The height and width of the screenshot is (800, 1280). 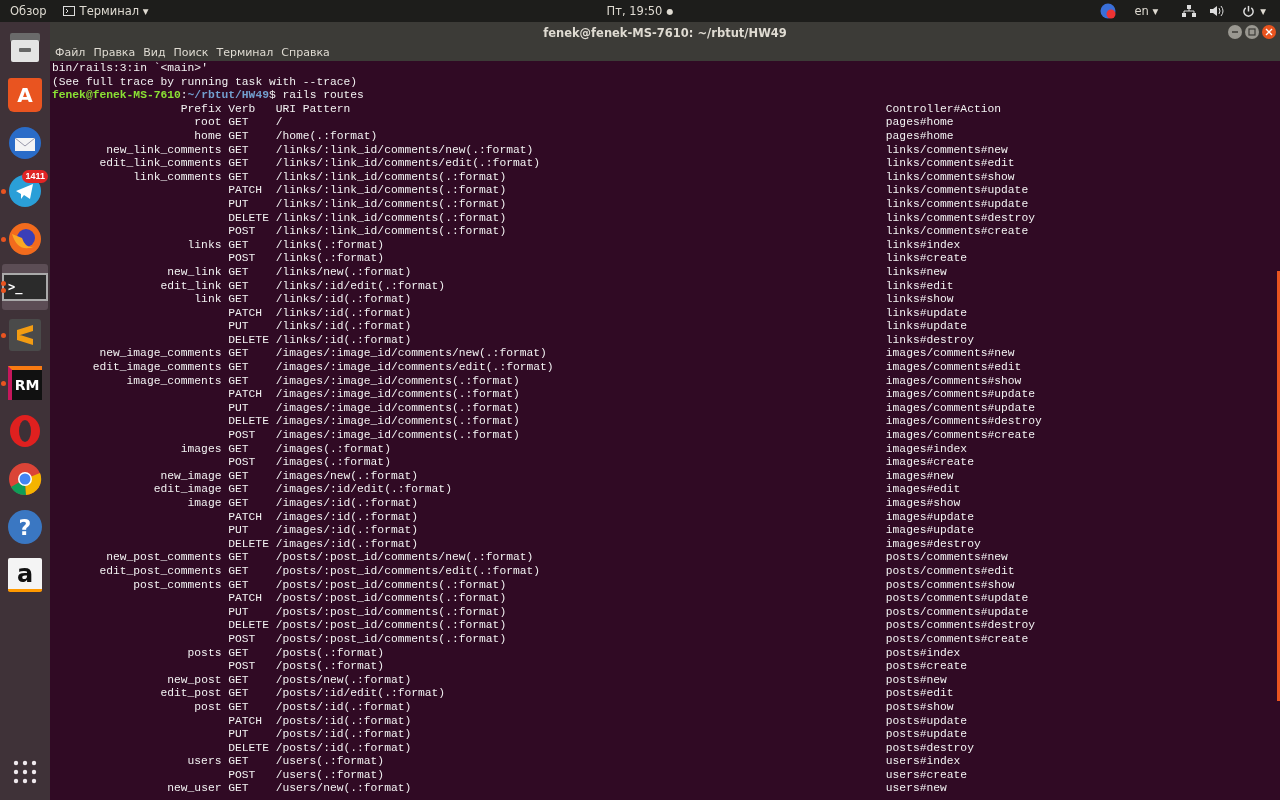 What do you see at coordinates (333, 463) in the screenshot?
I see `uri-pattern: /images(.:format)` at bounding box center [333, 463].